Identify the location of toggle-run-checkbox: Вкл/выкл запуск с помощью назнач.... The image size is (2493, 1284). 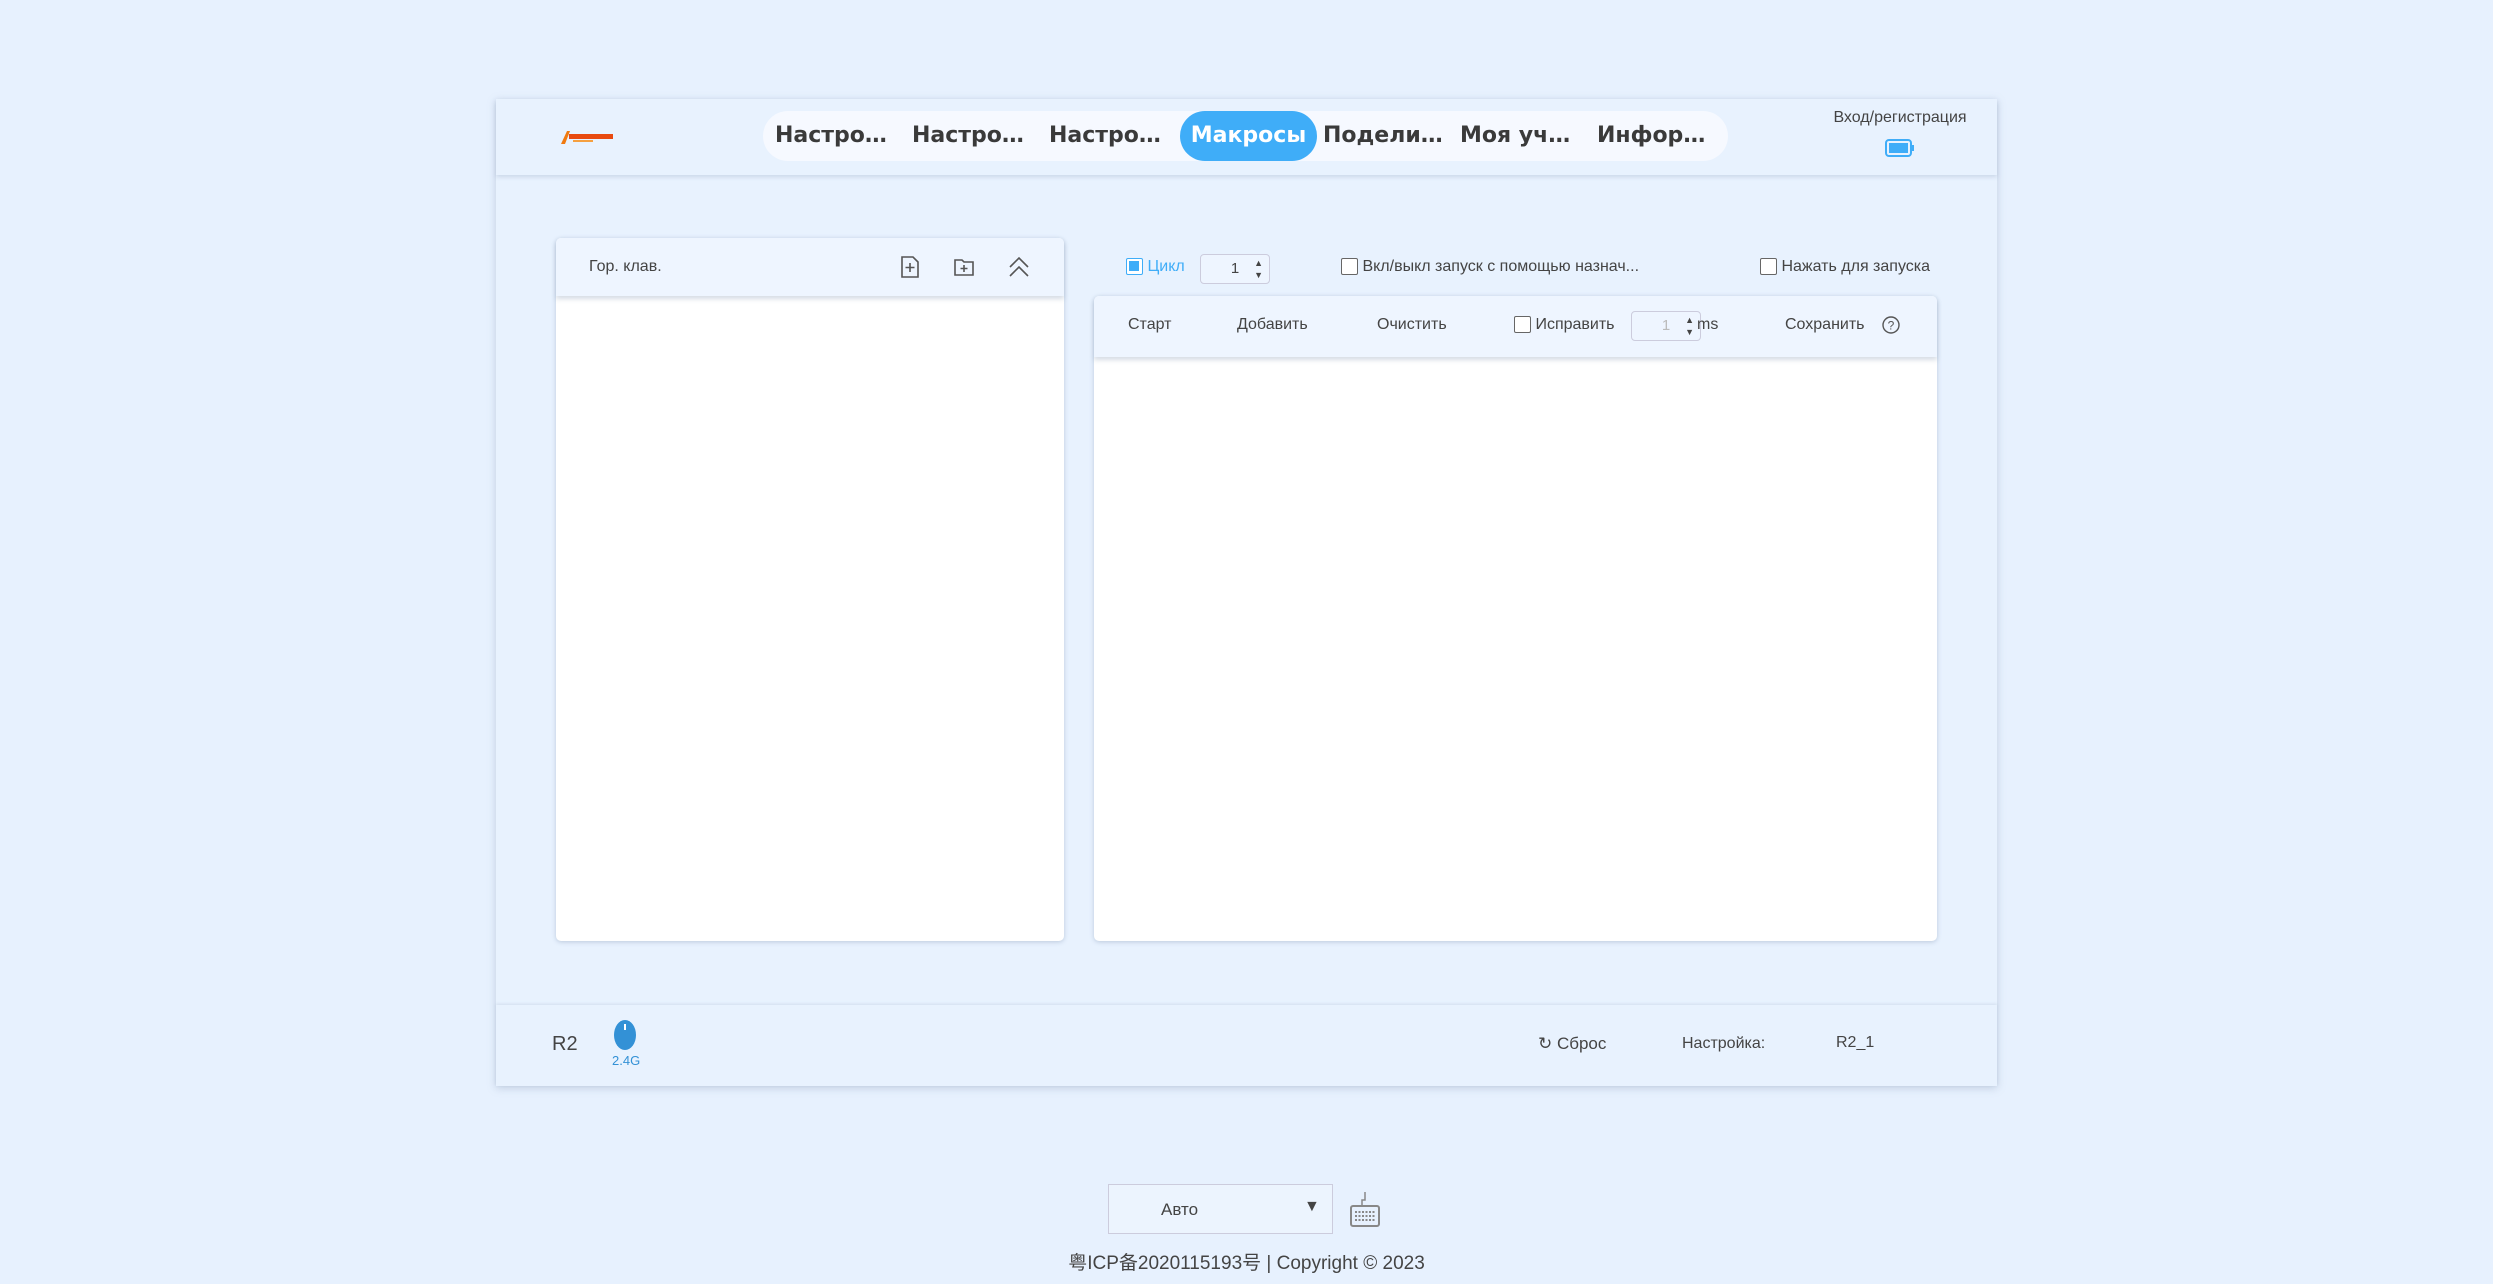
(1490, 267).